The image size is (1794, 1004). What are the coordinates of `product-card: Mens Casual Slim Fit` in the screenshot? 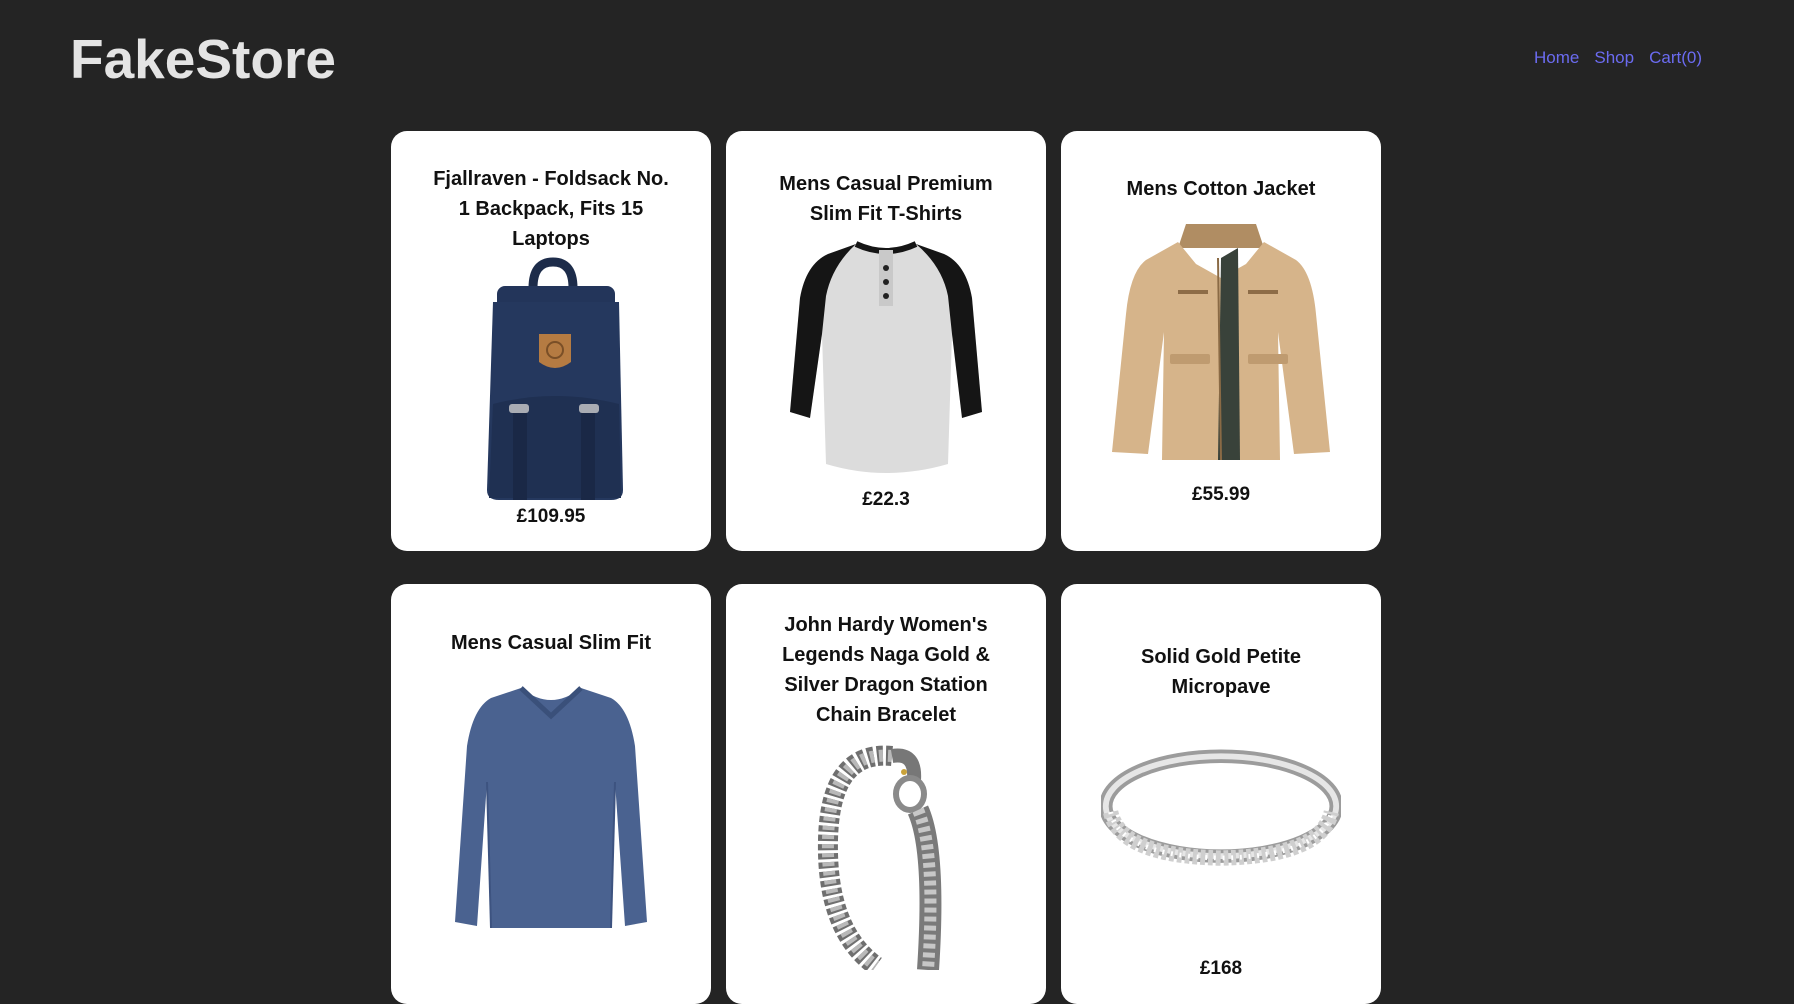 It's located at (551, 794).